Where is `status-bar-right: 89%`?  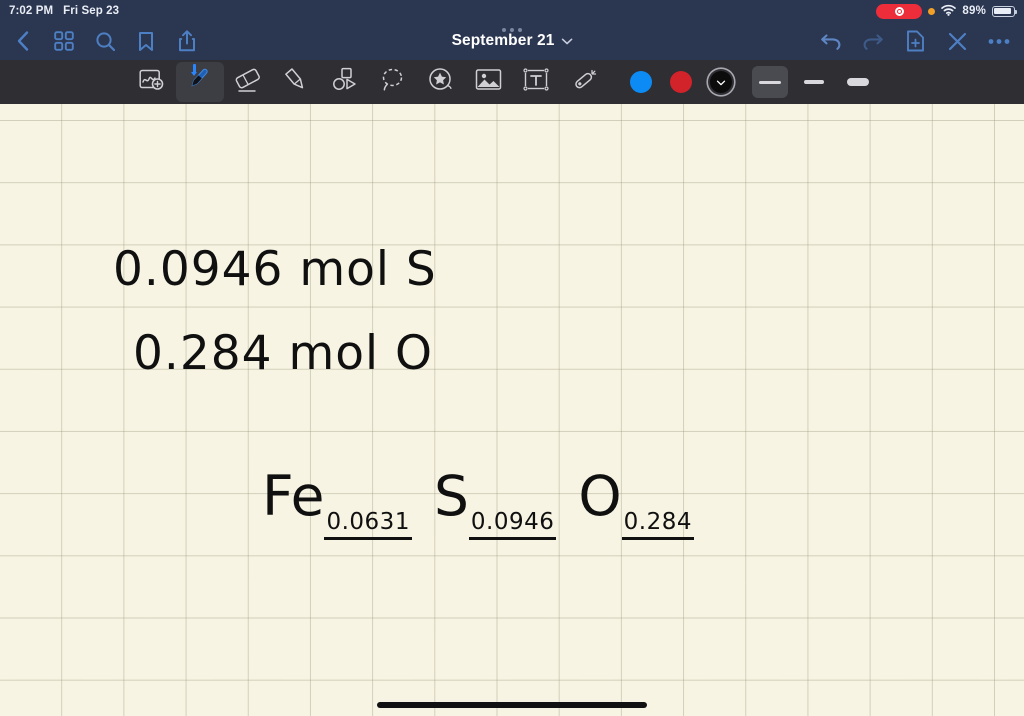 status-bar-right: 89% is located at coordinates (950, 11).